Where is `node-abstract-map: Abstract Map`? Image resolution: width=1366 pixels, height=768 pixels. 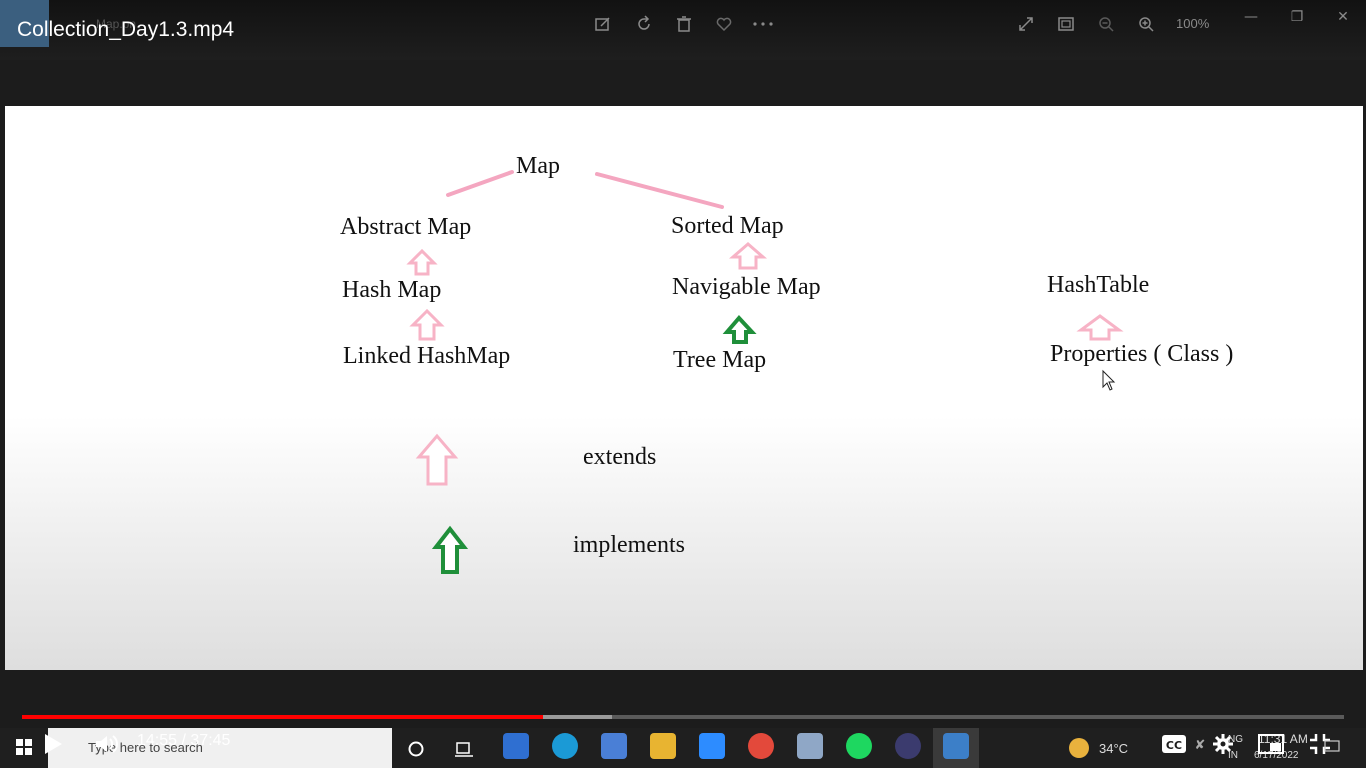 node-abstract-map: Abstract Map is located at coordinates (406, 227).